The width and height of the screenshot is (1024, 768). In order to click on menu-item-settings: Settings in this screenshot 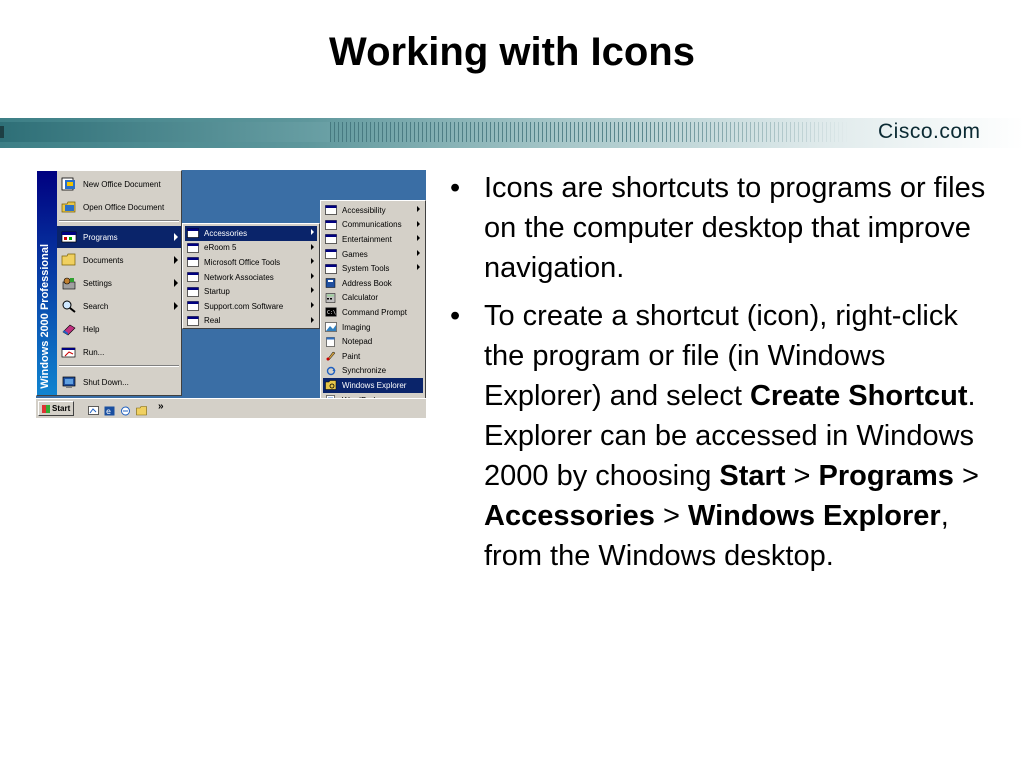, I will do `click(119, 283)`.